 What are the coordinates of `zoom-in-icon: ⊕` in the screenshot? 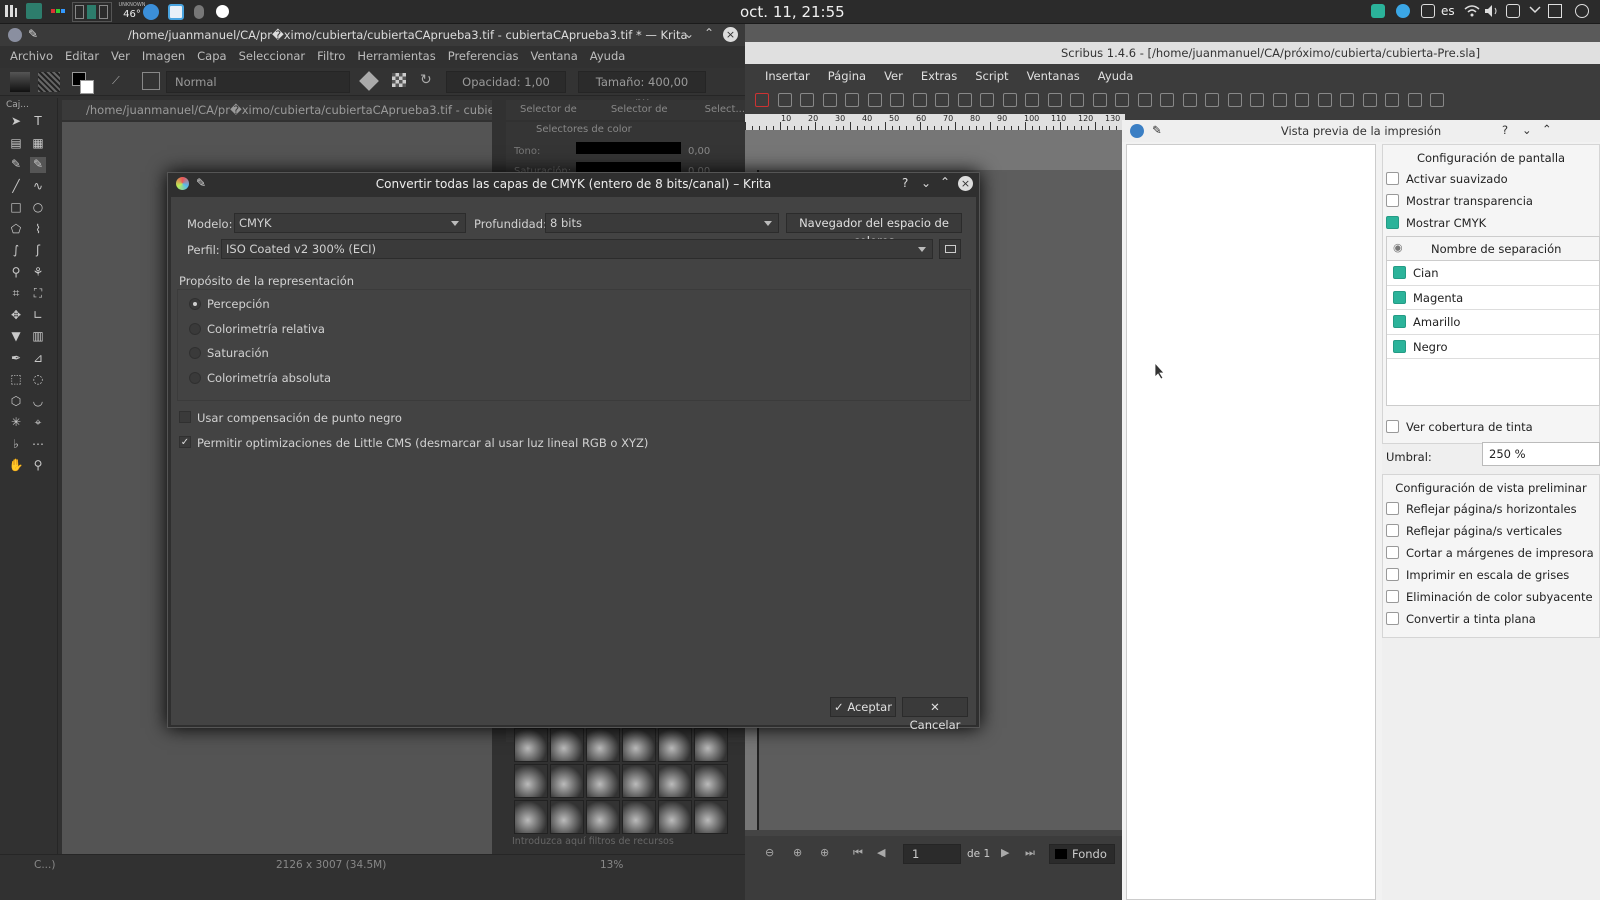 It's located at (824, 852).